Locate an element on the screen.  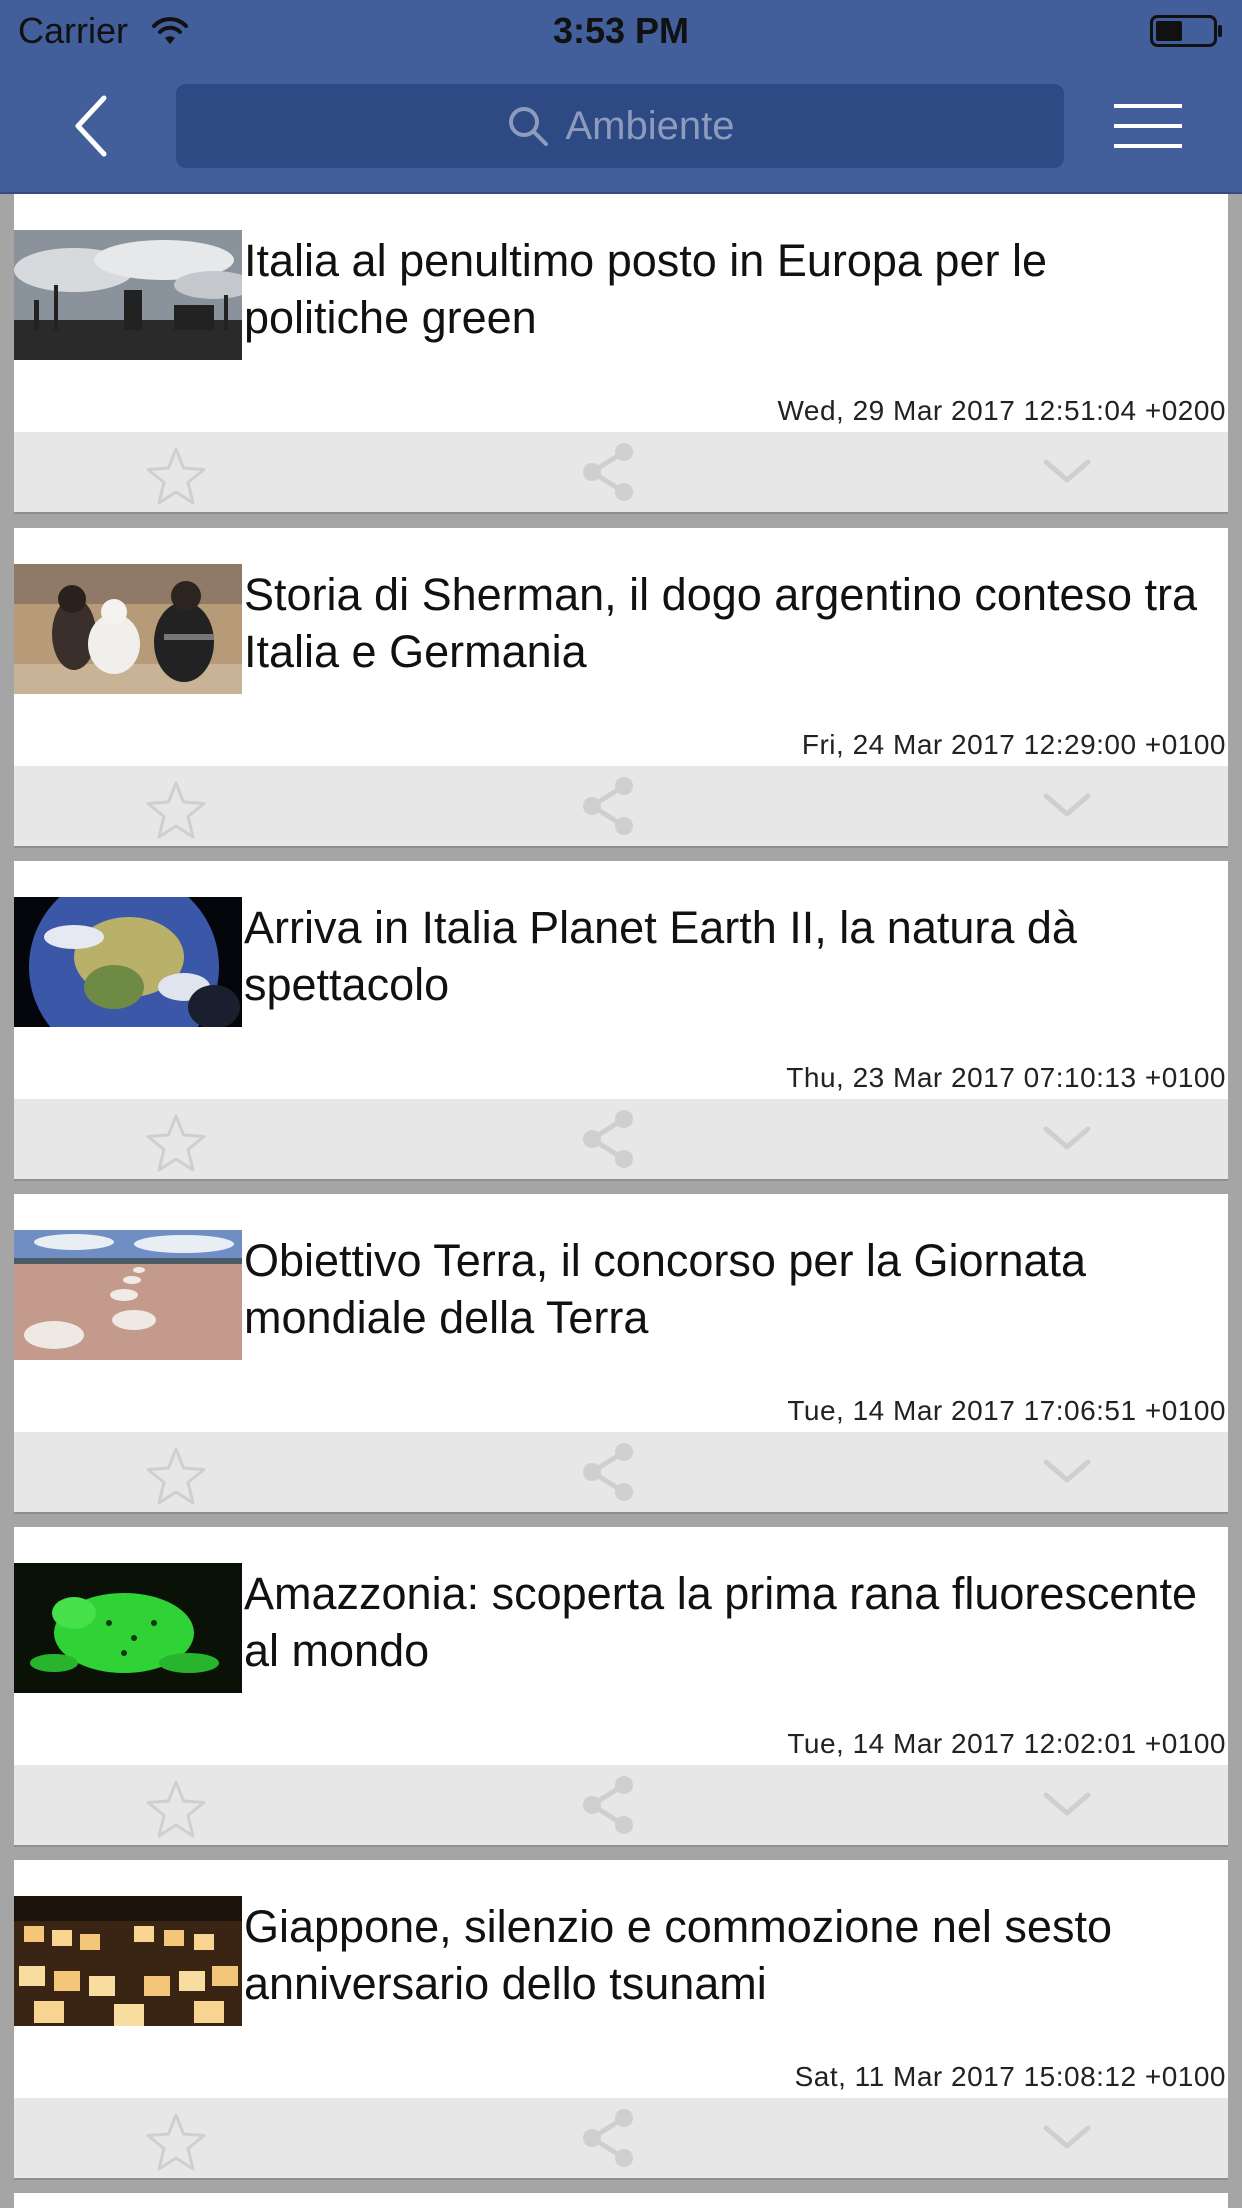
article-date: Sat, 11 Mar 2017 15:08:12 +0100 is located at coordinates (1010, 2076).